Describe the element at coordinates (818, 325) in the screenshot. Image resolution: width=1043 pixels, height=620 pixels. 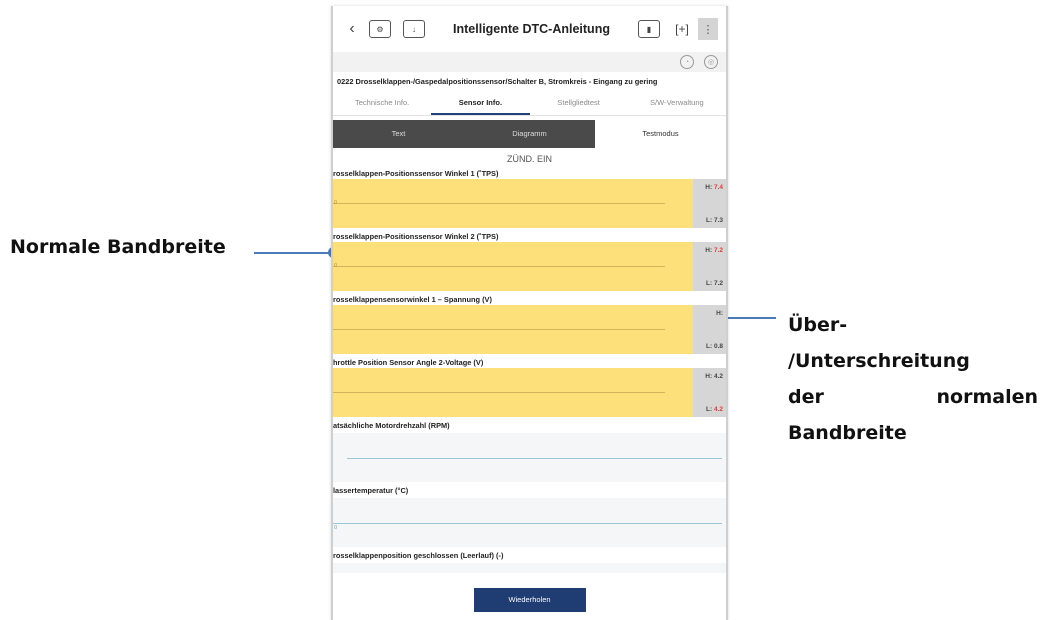
I see `callout-right-line-1: Über-` at that location.